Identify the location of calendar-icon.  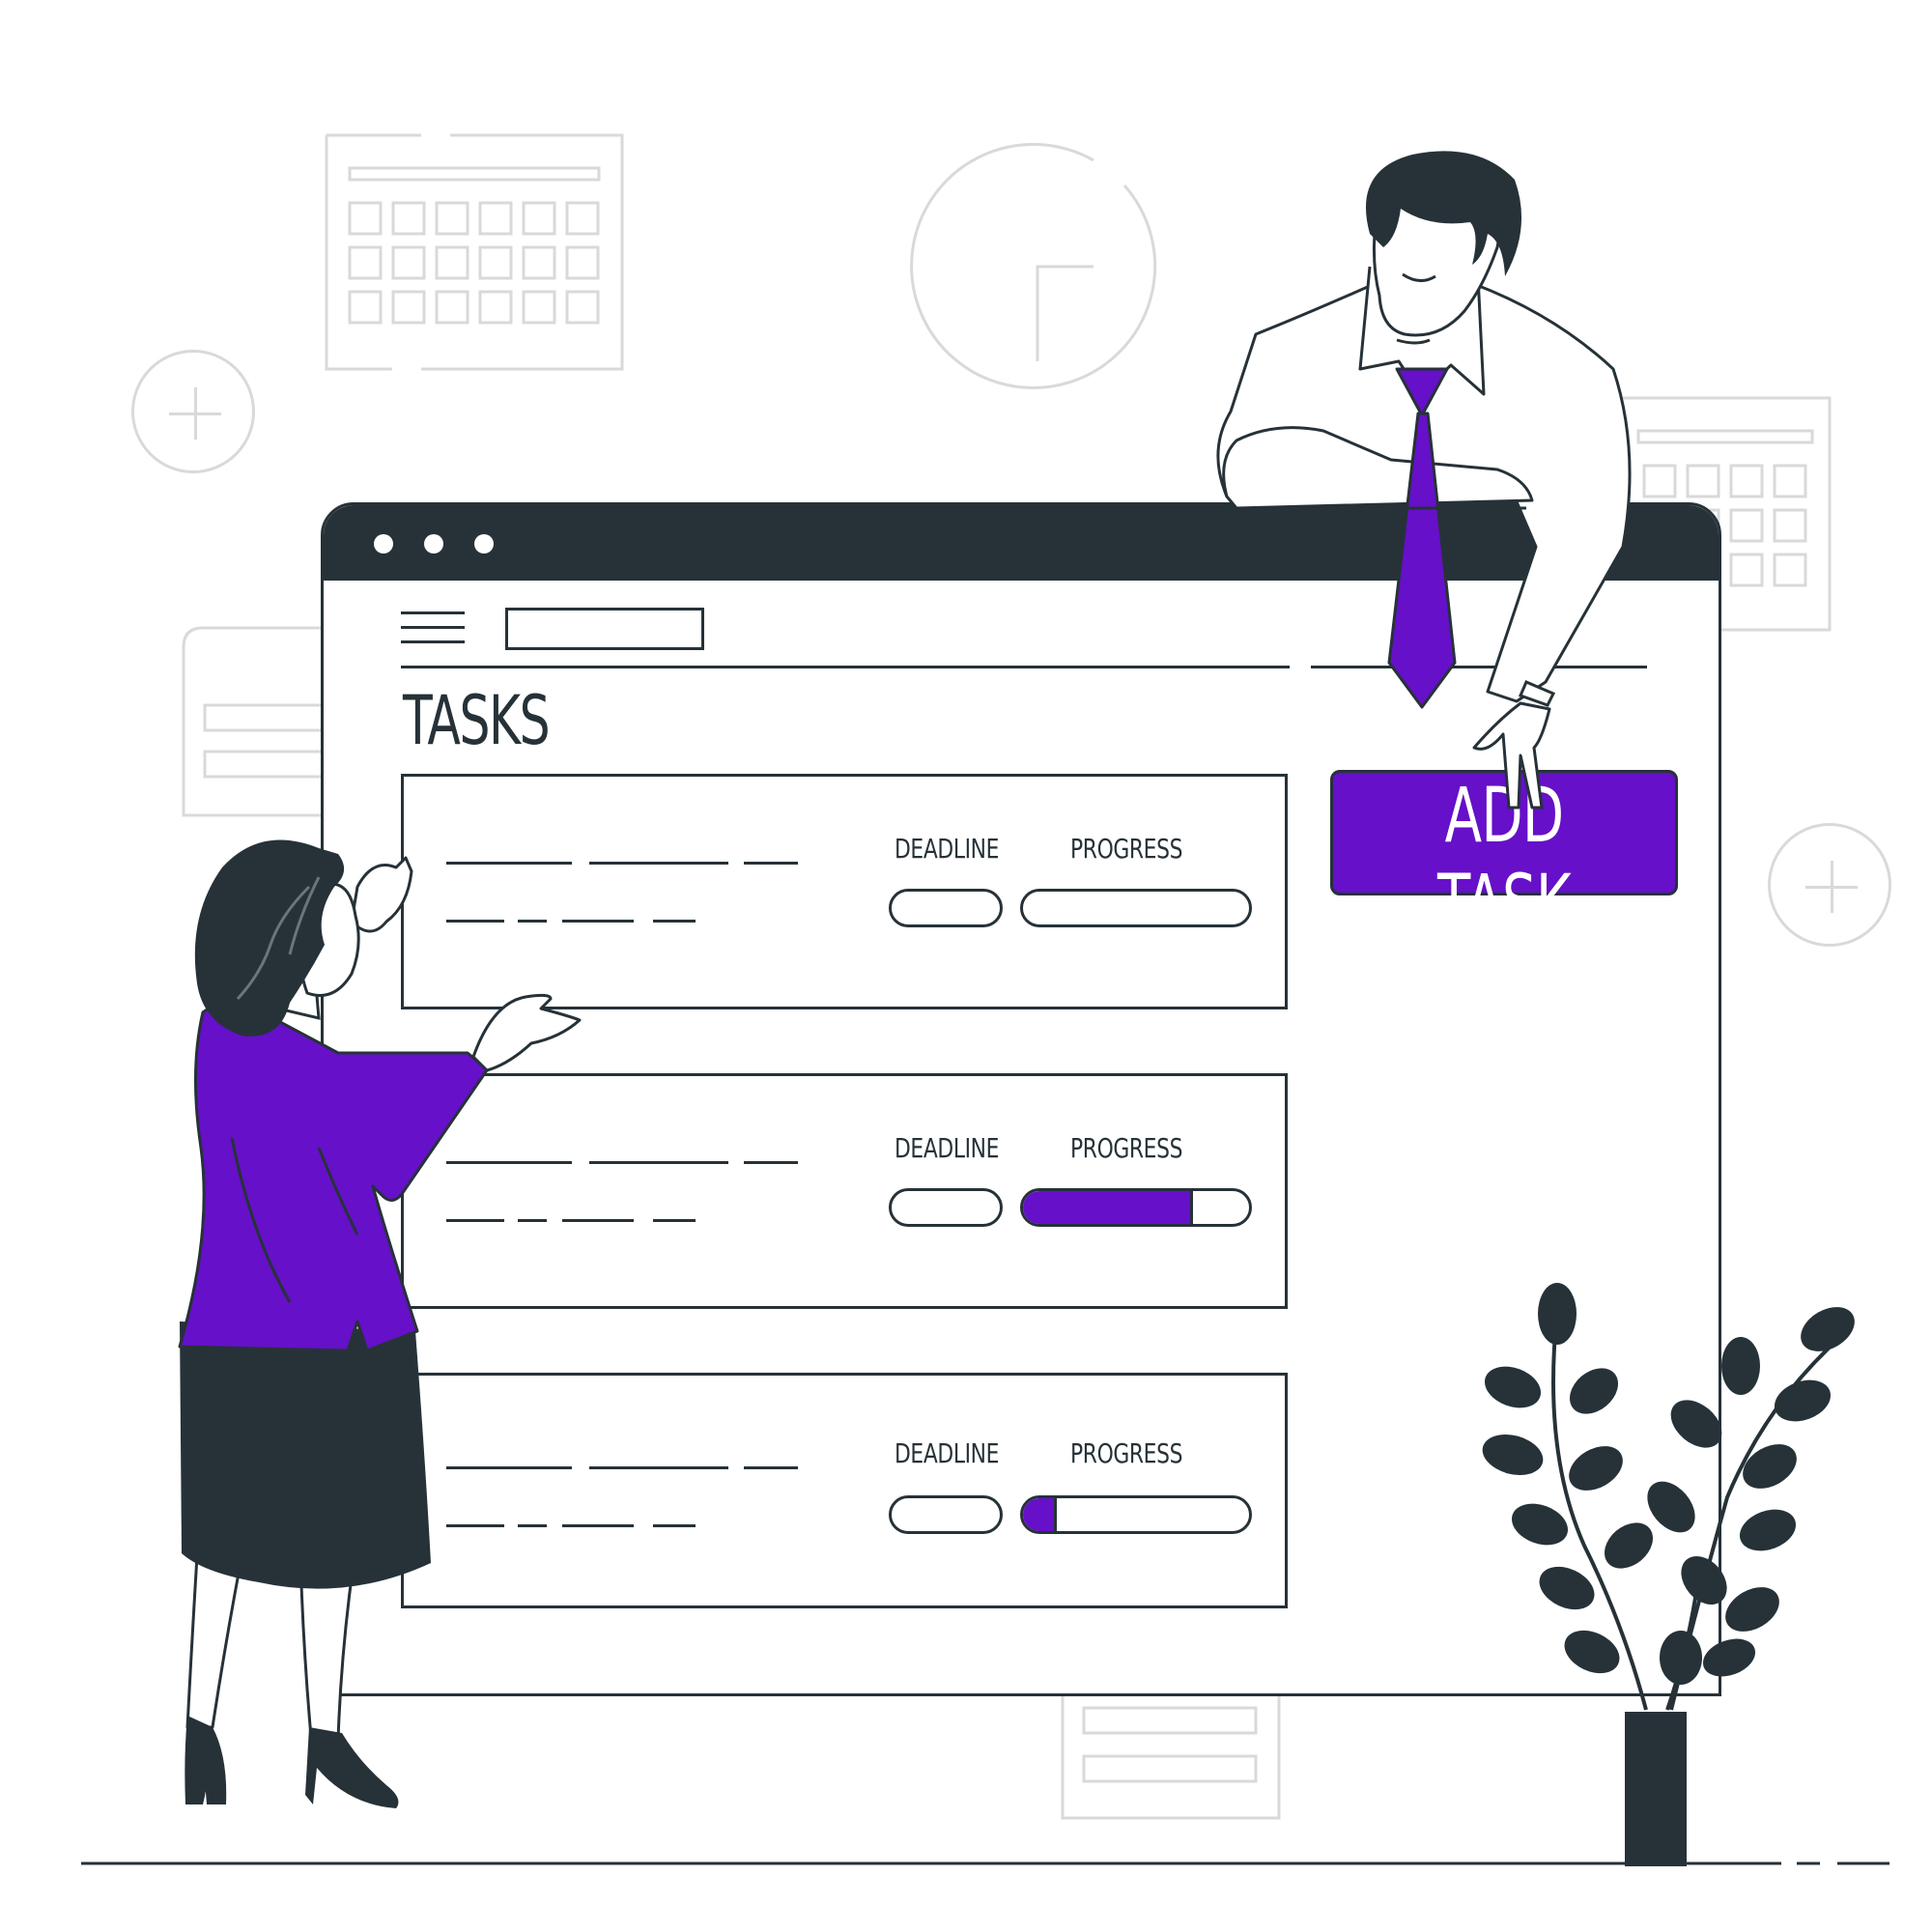
(474, 252).